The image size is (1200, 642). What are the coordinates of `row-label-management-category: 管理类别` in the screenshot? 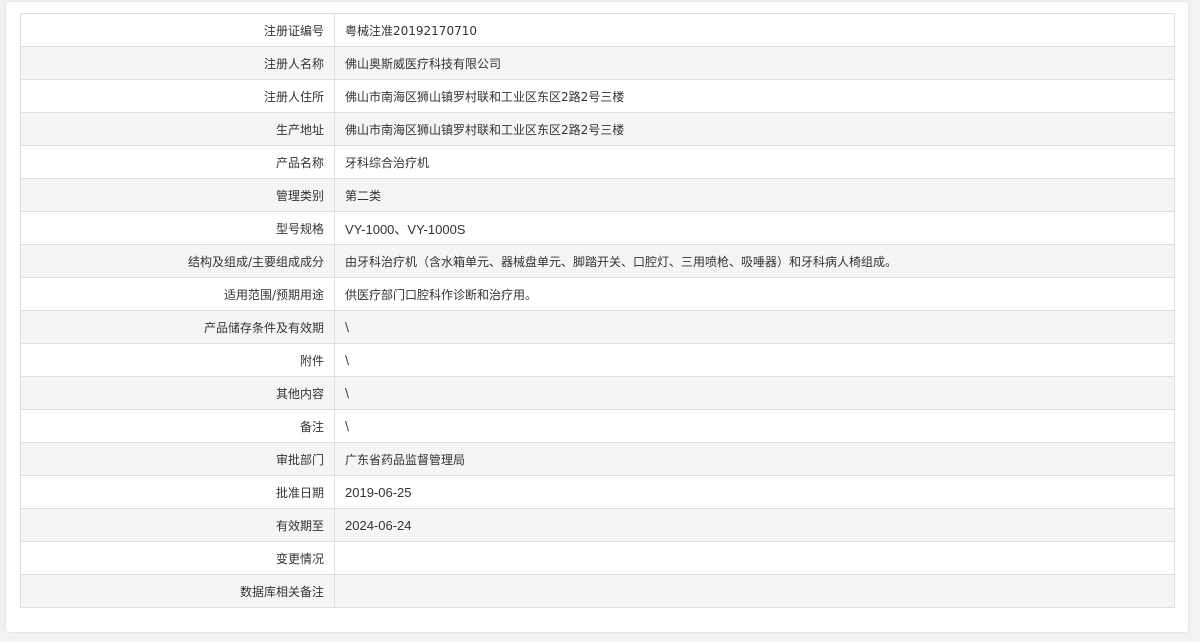 It's located at (177, 195).